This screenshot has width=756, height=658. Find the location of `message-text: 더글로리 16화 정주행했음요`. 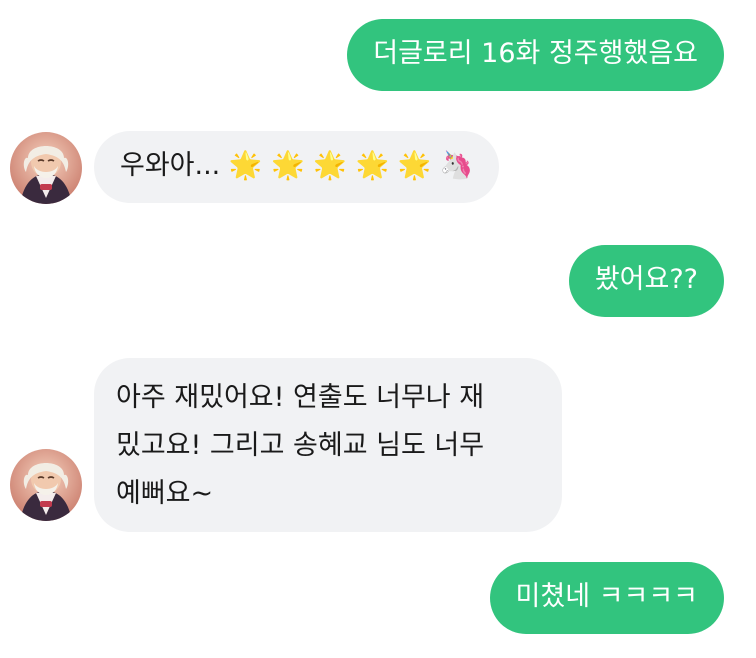

message-text: 더글로리 16화 정주행했음요 is located at coordinates (535, 53).